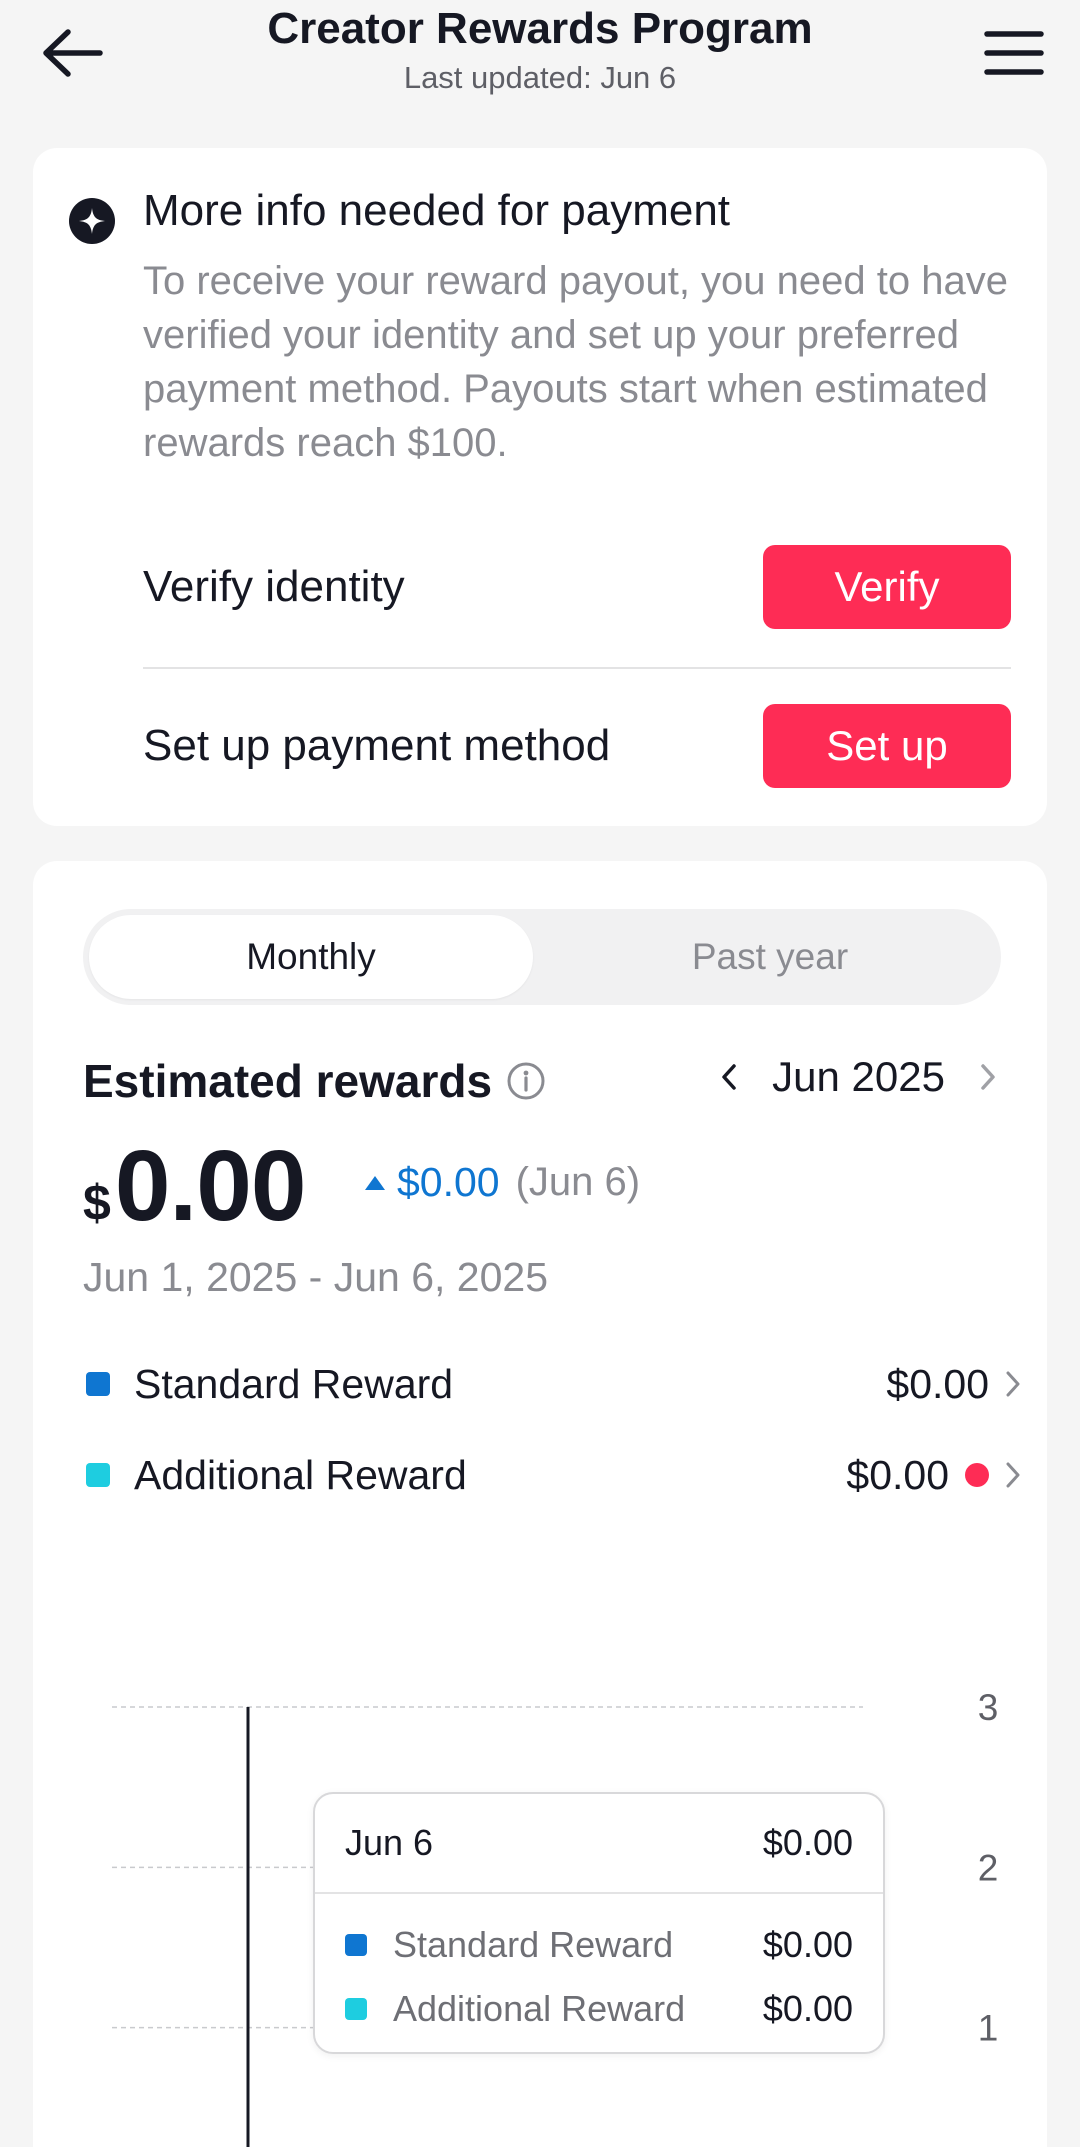  Describe the element at coordinates (578, 1182) in the screenshot. I see `delta-date: (Jun 6)` at that location.